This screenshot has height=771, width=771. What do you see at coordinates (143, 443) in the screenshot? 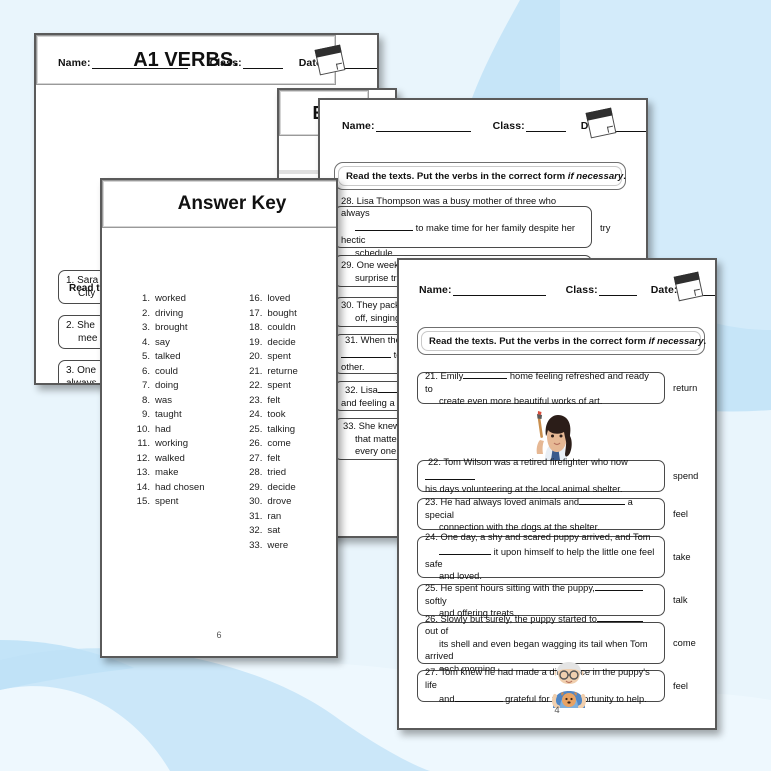
I see `answer-number: 11.` at bounding box center [143, 443].